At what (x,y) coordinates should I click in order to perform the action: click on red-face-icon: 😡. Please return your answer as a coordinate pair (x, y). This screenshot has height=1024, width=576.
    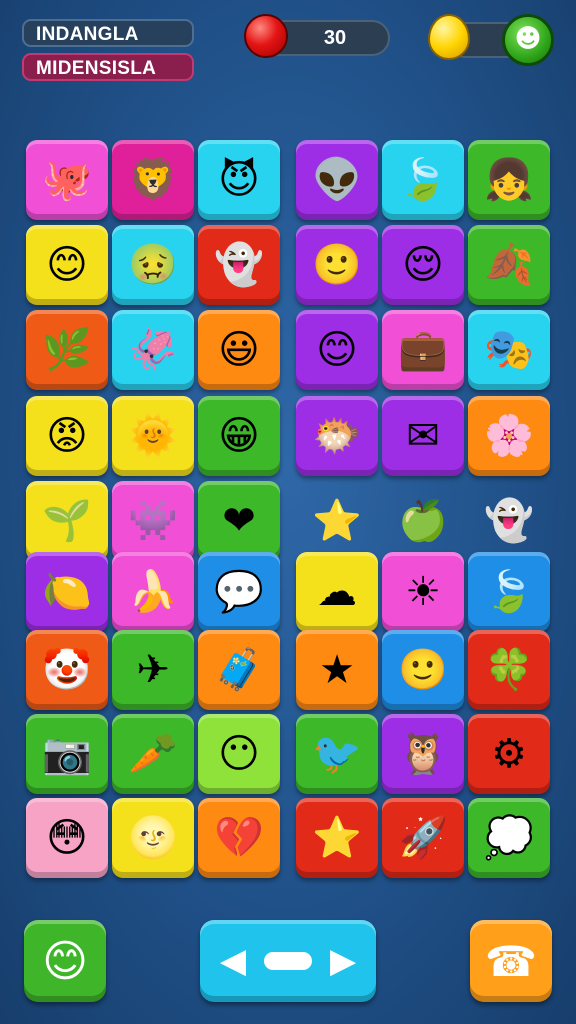
    Looking at the image, I should click on (67, 436).